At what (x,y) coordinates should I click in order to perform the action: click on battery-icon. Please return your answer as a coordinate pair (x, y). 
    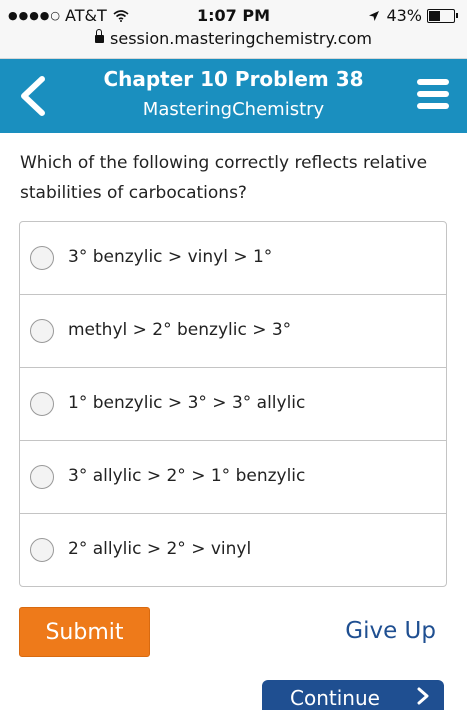
    Looking at the image, I should click on (442, 15).